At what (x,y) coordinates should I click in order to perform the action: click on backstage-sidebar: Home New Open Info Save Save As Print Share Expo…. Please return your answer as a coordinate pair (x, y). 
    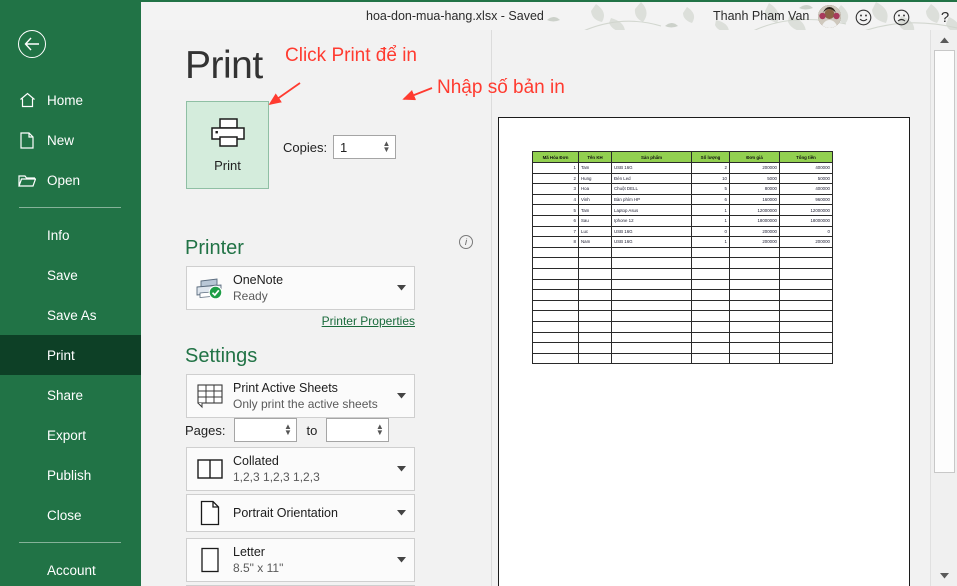
    Looking at the image, I should click on (70, 293).